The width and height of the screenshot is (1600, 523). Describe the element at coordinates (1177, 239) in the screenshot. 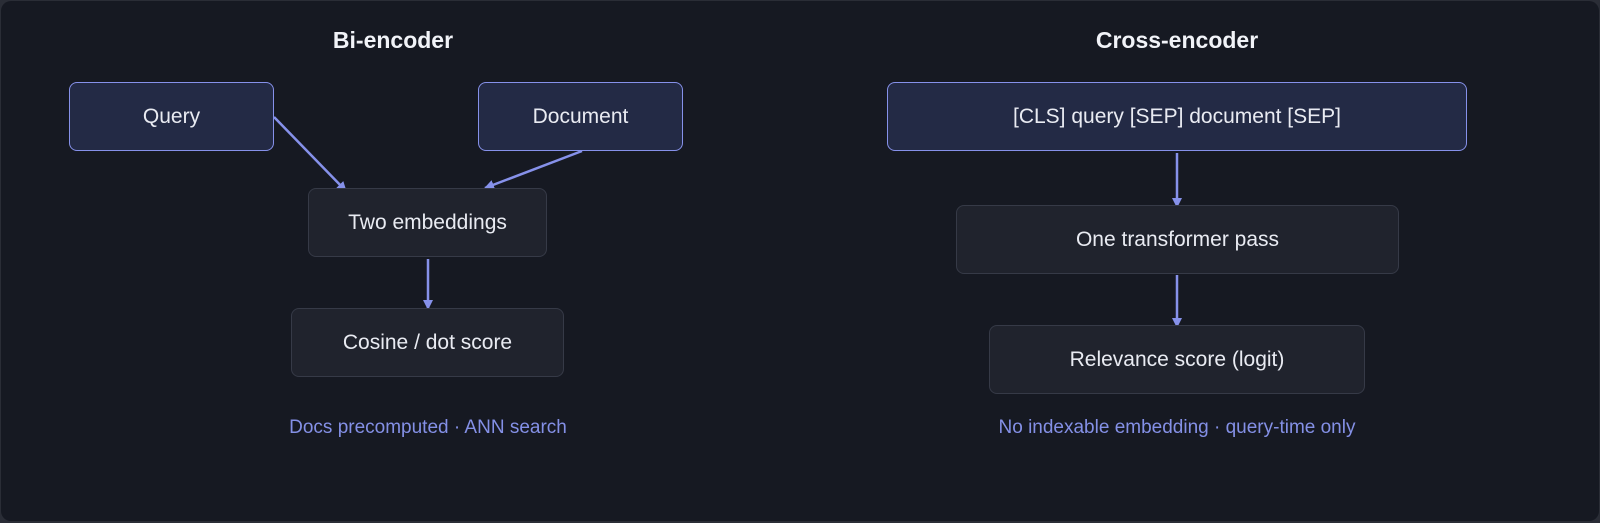

I see `transformer-pass-node: One transformer pass` at that location.